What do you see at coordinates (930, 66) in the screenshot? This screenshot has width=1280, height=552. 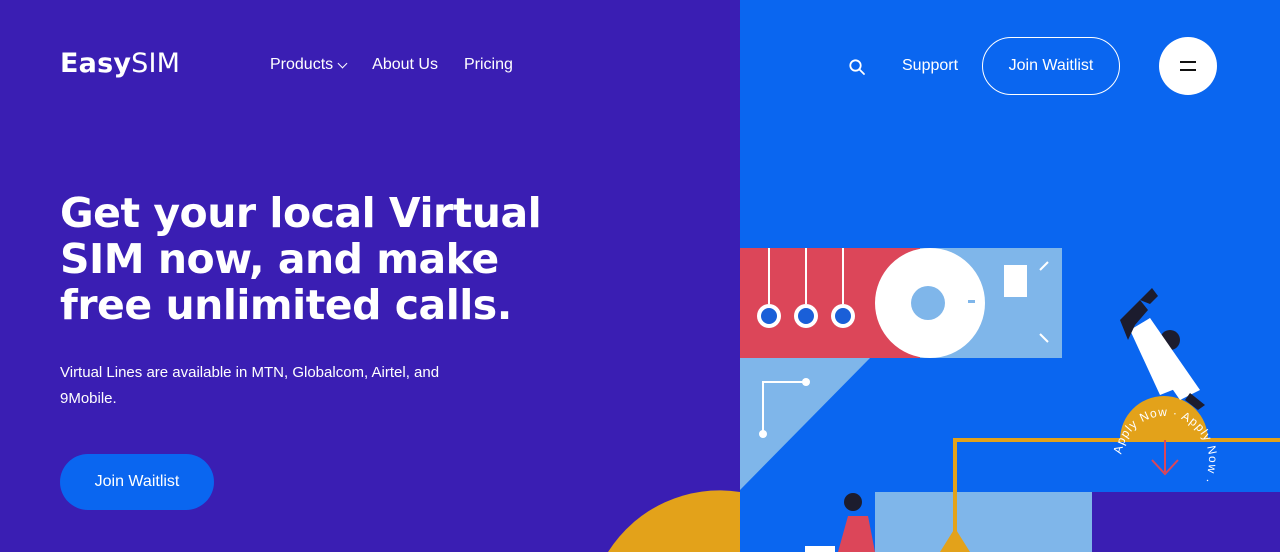 I see `support-link: Support` at bounding box center [930, 66].